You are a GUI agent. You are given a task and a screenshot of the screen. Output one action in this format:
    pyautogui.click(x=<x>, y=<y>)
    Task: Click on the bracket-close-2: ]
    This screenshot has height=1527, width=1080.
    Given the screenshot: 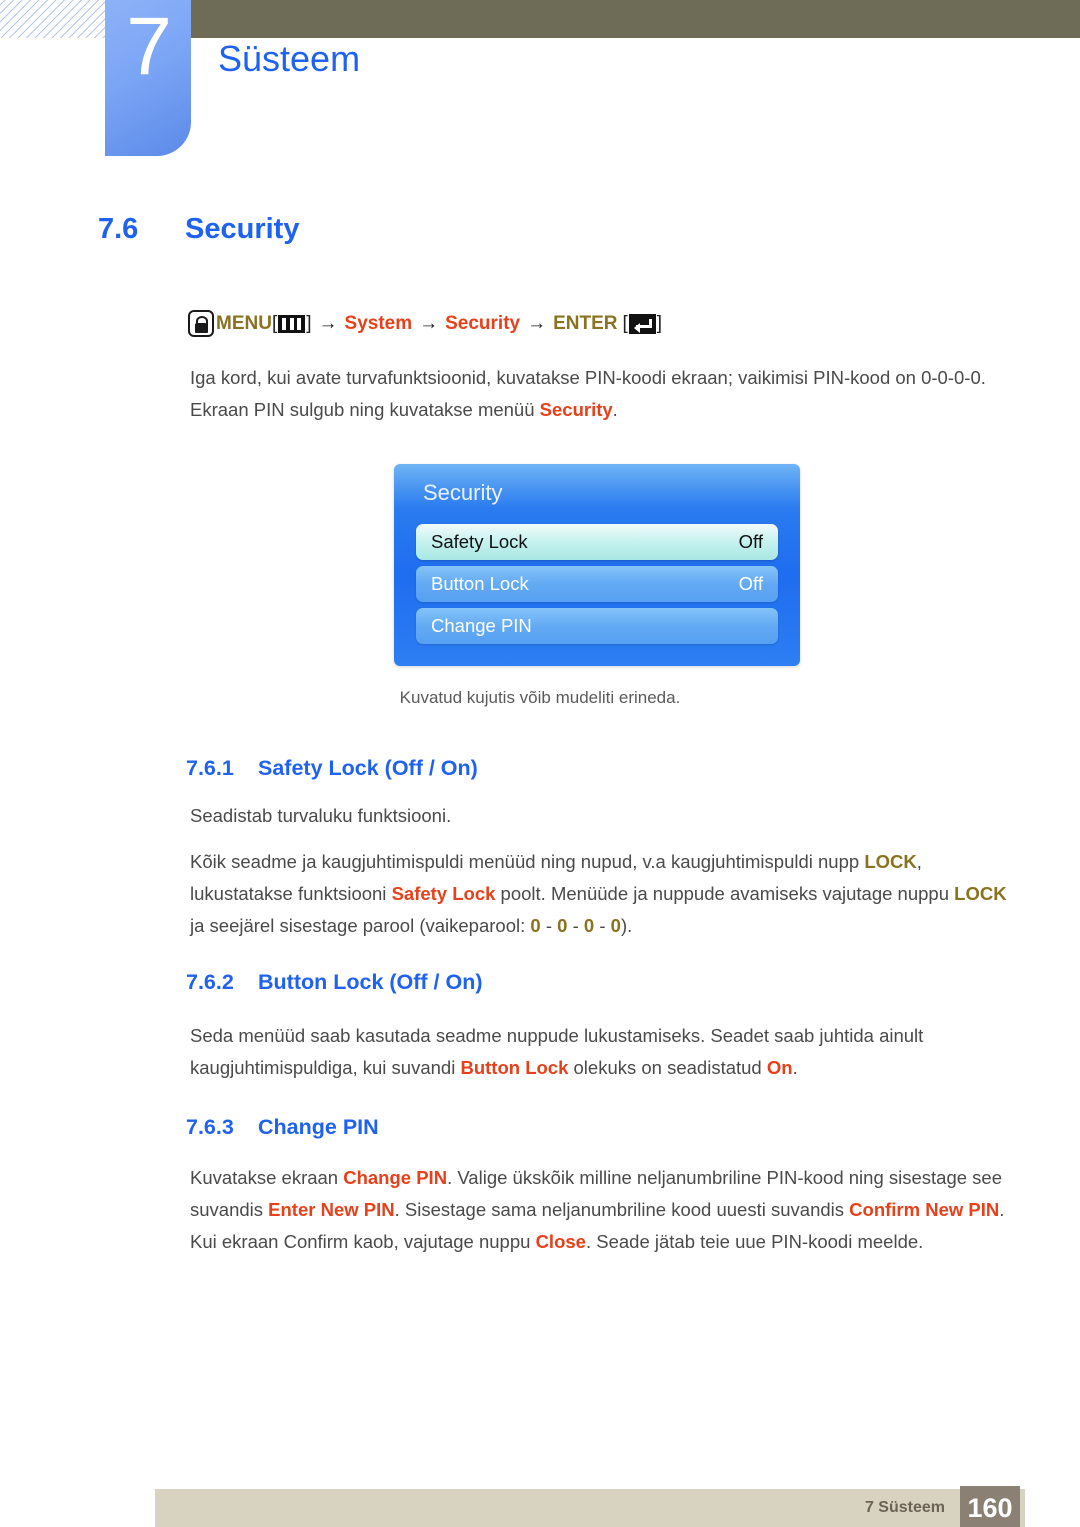 What is the action you would take?
    pyautogui.click(x=659, y=323)
    